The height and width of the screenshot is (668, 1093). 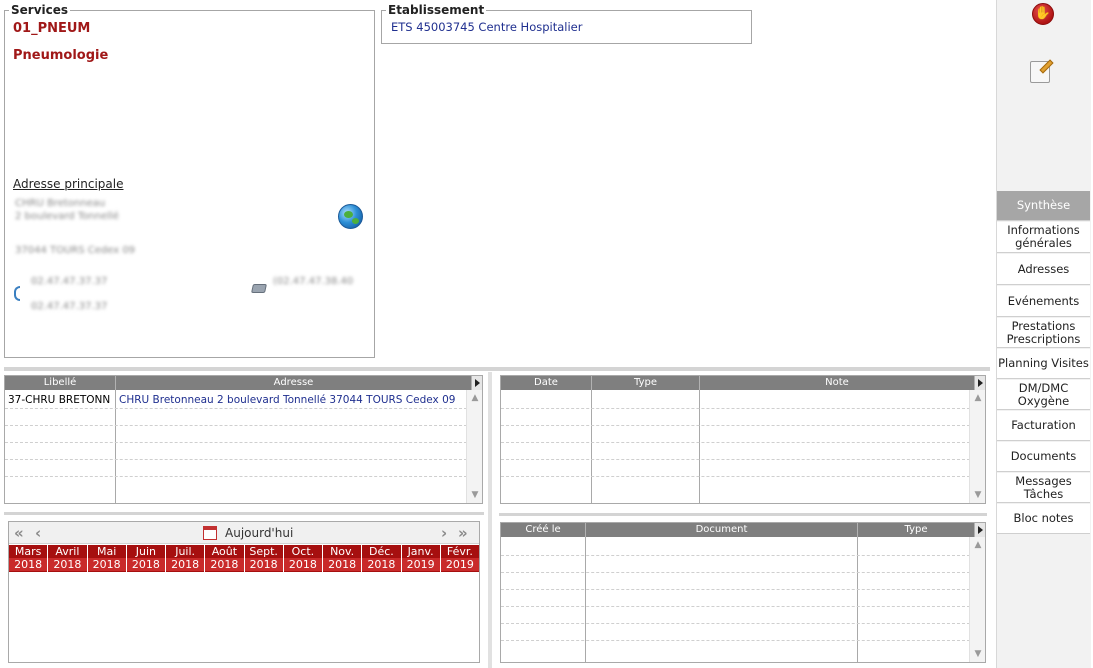 What do you see at coordinates (1040, 72) in the screenshot?
I see `notepad-pencil-icon` at bounding box center [1040, 72].